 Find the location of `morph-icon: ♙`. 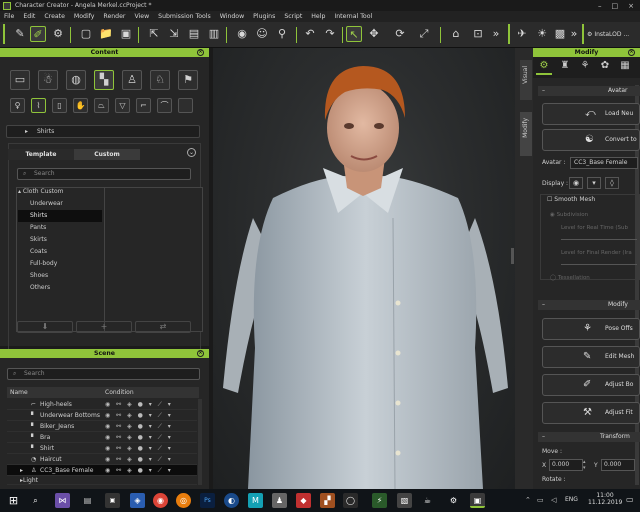

morph-icon: ♙ is located at coordinates (132, 80).